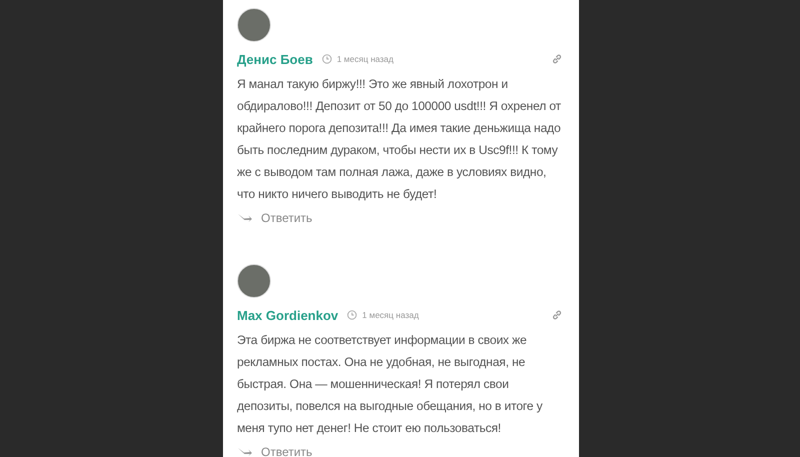 The image size is (800, 457). Describe the element at coordinates (399, 139) in the screenshot. I see `comment-text: Я манал такую биржу!!! Это же явный лохотрон и обдиралово!!! Депозит от 50 до 100000 usdt!!! Я охренел от крайнего порога депозита!!! Да имея такие деньжища надо быть последним дураком, чтобы нести их в Usc9f!!! К тому же с выводом там полная лажа, даже в условиях видно, что никто ничего выводить не будет!` at that location.